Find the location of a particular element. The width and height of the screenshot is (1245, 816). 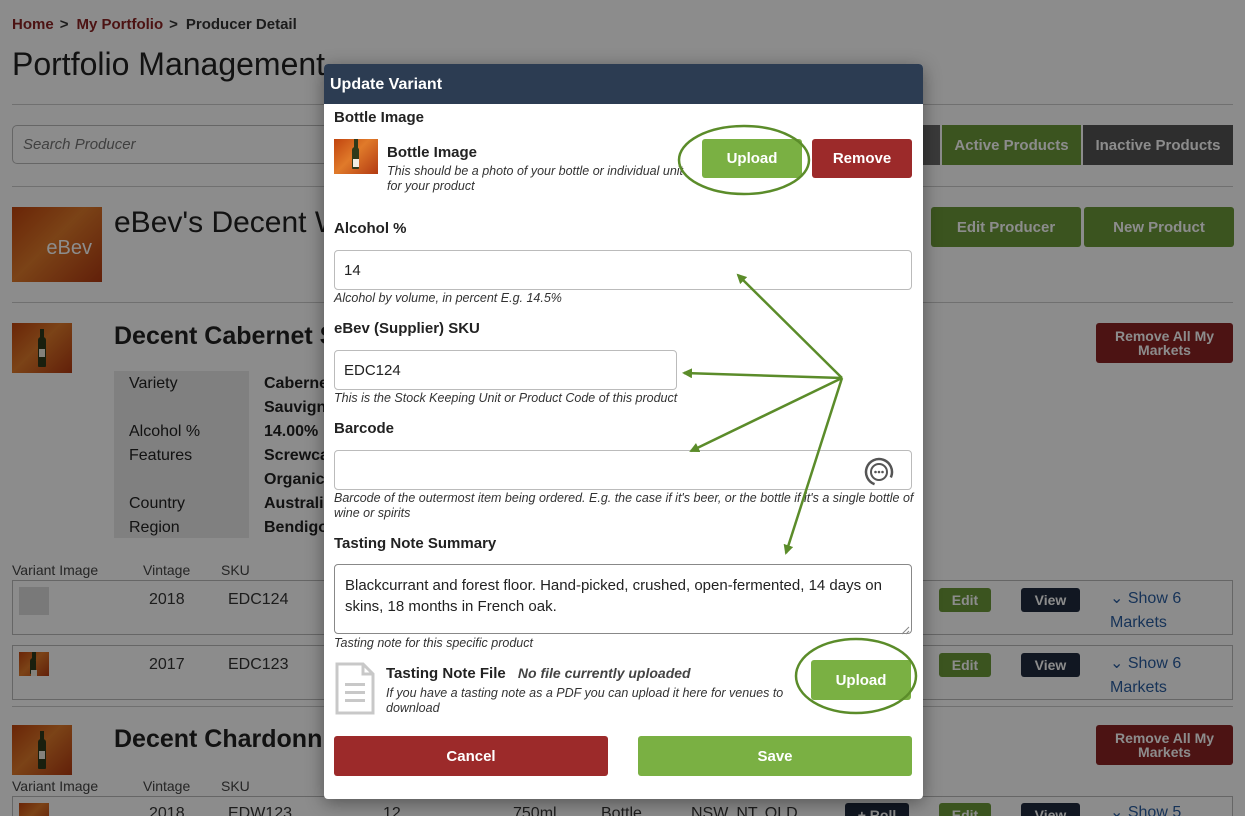

resize-handle-icon is located at coordinates (905, 628).